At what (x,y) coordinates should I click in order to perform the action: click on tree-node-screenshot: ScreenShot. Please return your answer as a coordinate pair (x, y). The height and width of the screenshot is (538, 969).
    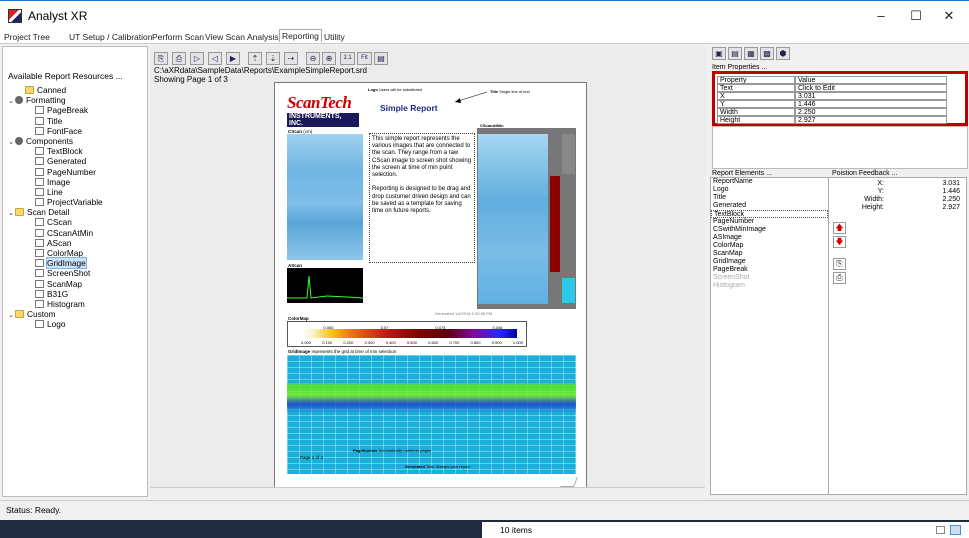
    Looking at the image, I should click on (77, 273).